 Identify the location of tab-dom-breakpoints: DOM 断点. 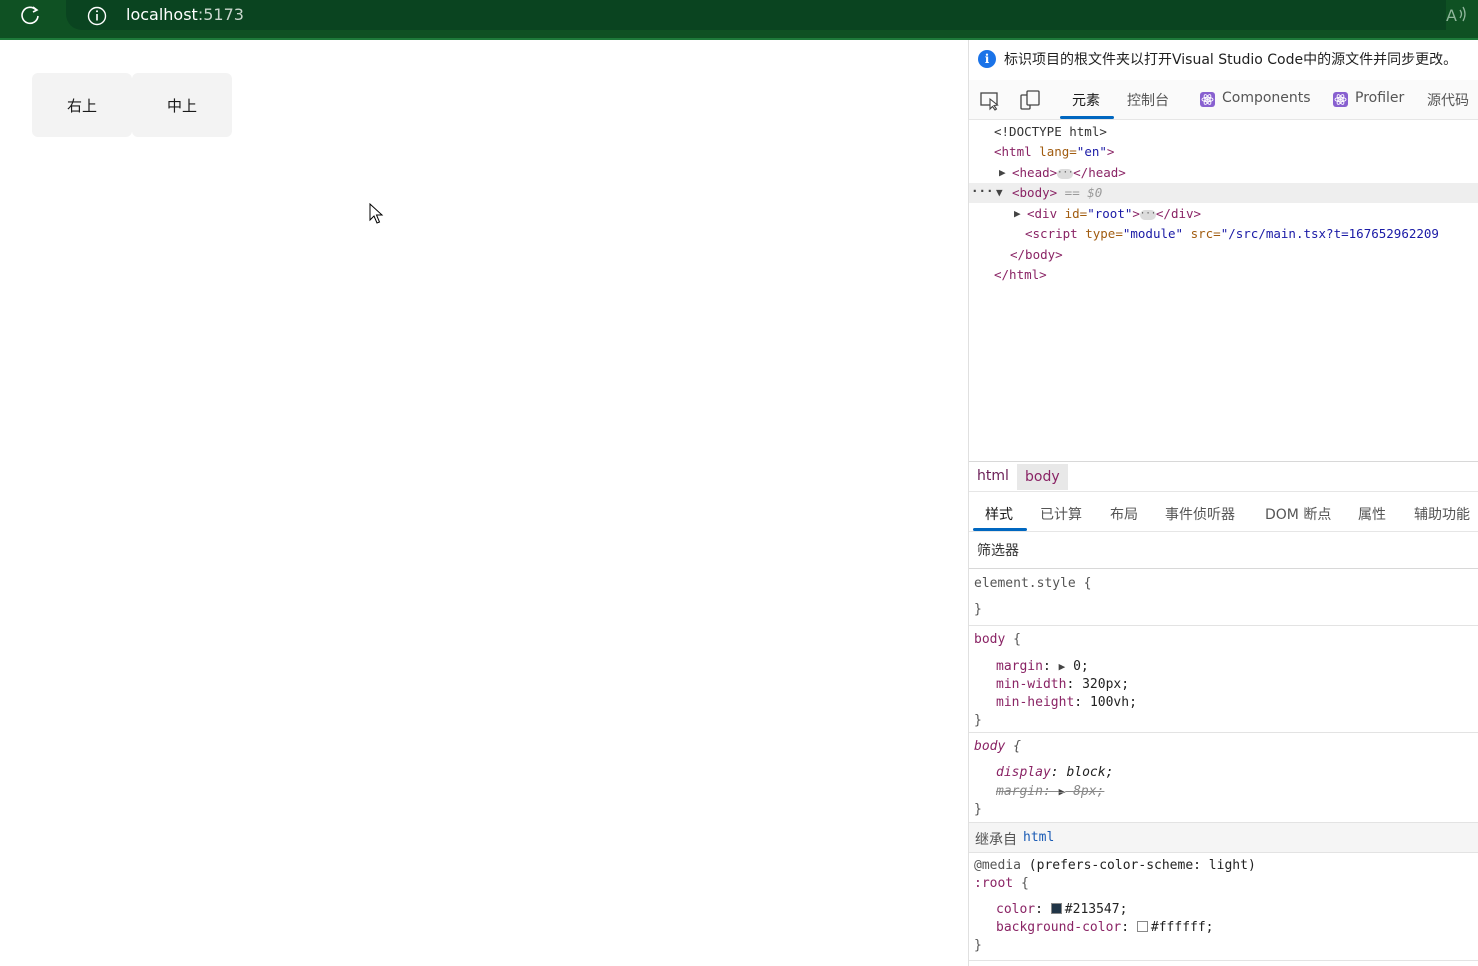
(1298, 514).